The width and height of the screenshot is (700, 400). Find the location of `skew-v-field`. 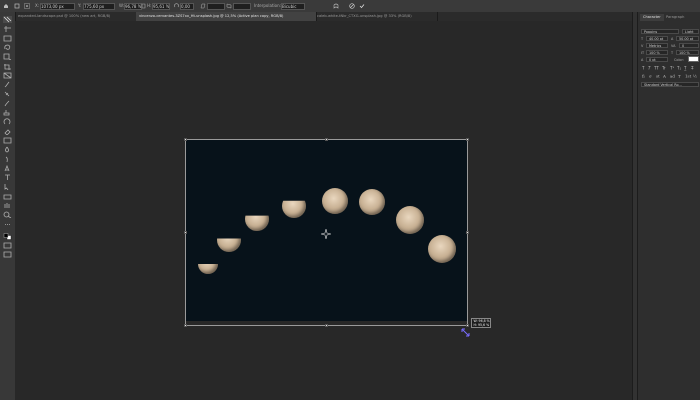

skew-v-field is located at coordinates (242, 6).